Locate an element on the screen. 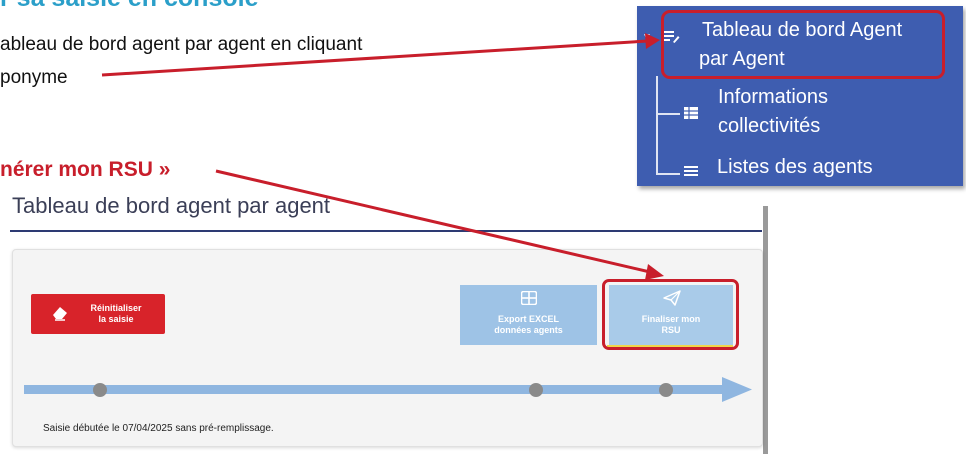  excel-label-line-1: Export EXCEL is located at coordinates (528, 319).